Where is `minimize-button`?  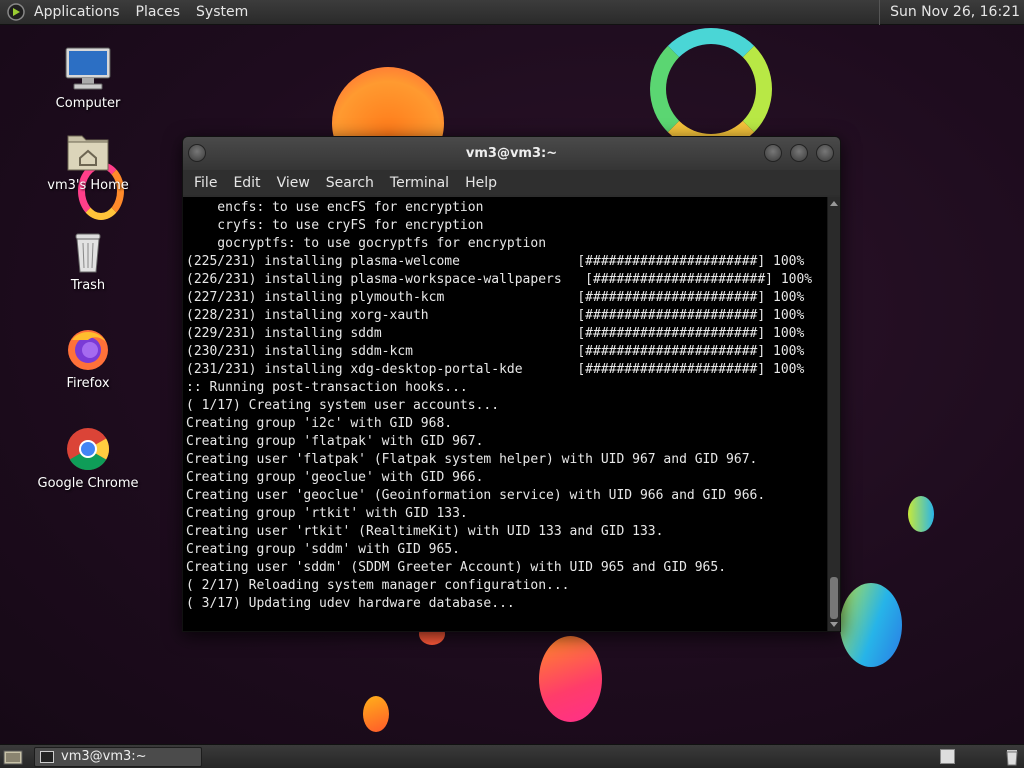
minimize-button is located at coordinates (773, 153).